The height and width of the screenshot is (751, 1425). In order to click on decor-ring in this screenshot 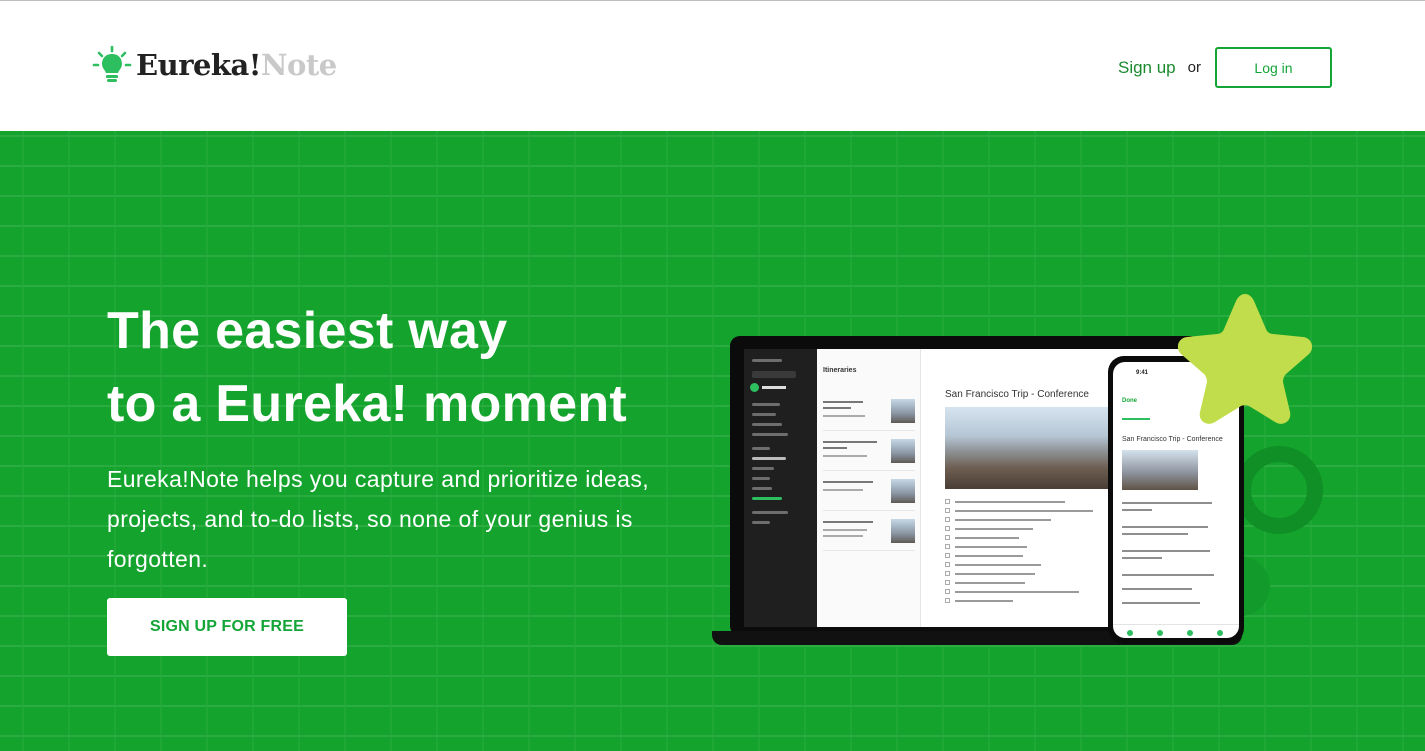, I will do `click(1279, 490)`.